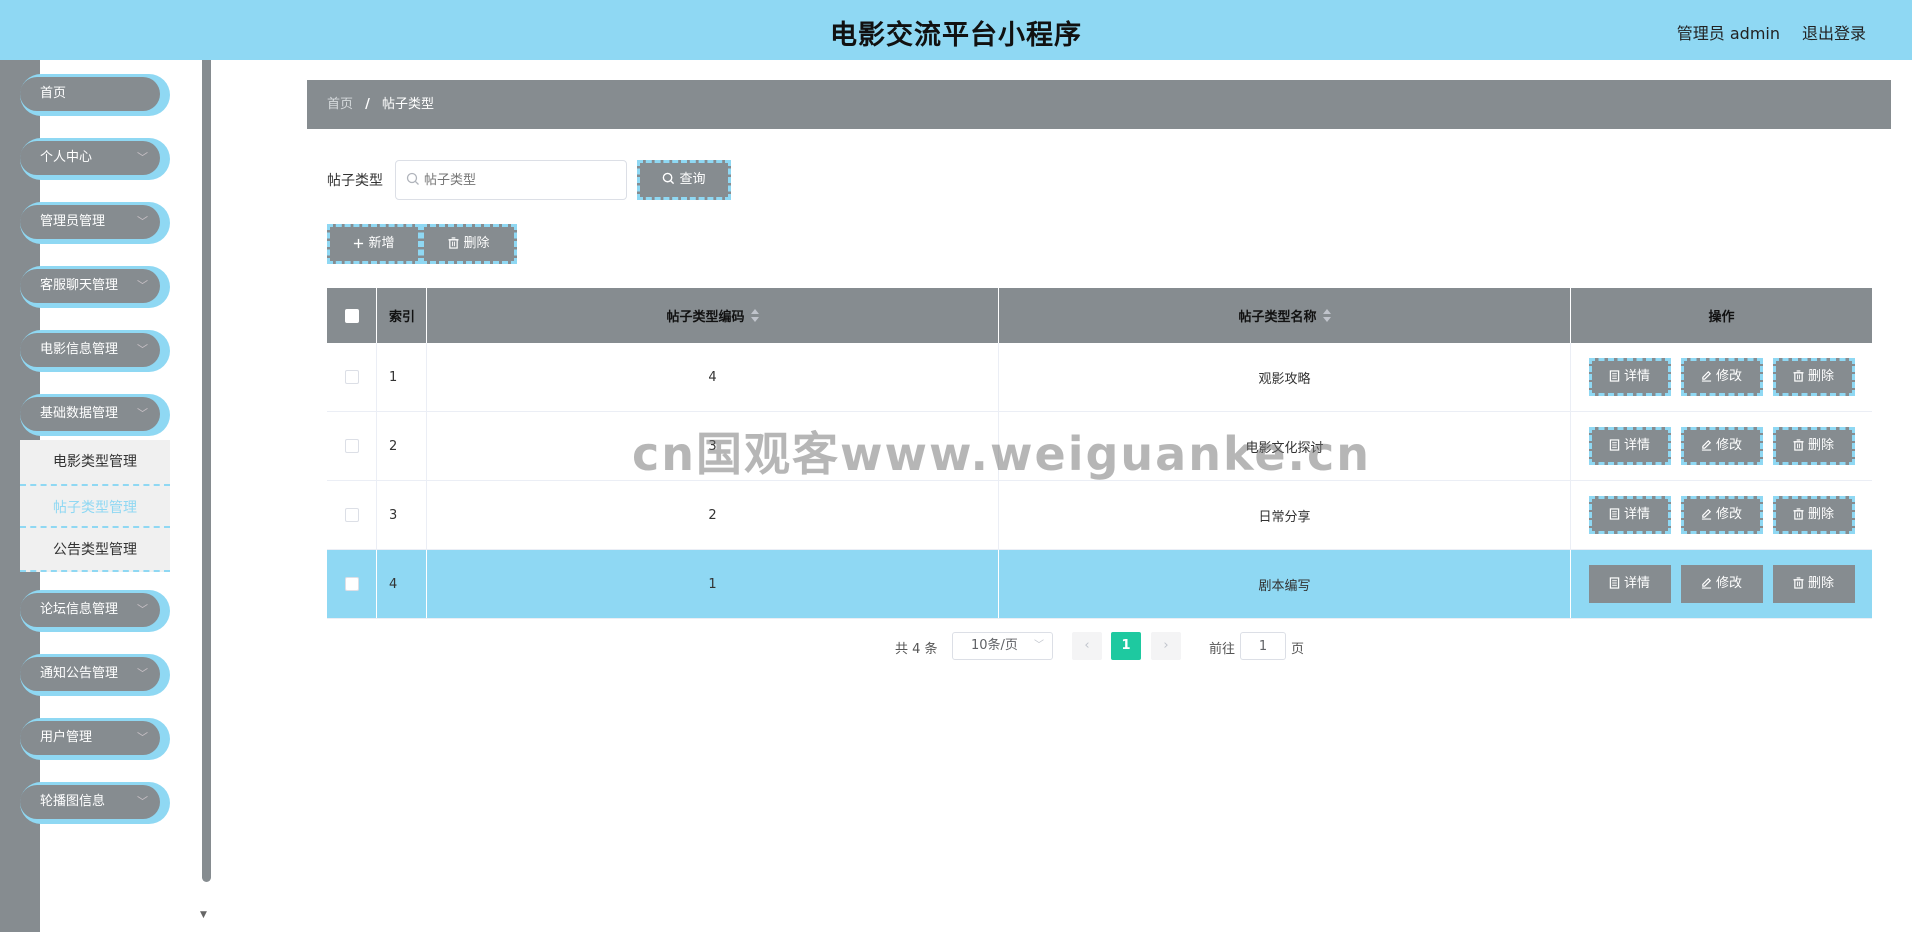 The height and width of the screenshot is (932, 1912). Describe the element at coordinates (713, 446) in the screenshot. I see `cell-code: 3` at that location.